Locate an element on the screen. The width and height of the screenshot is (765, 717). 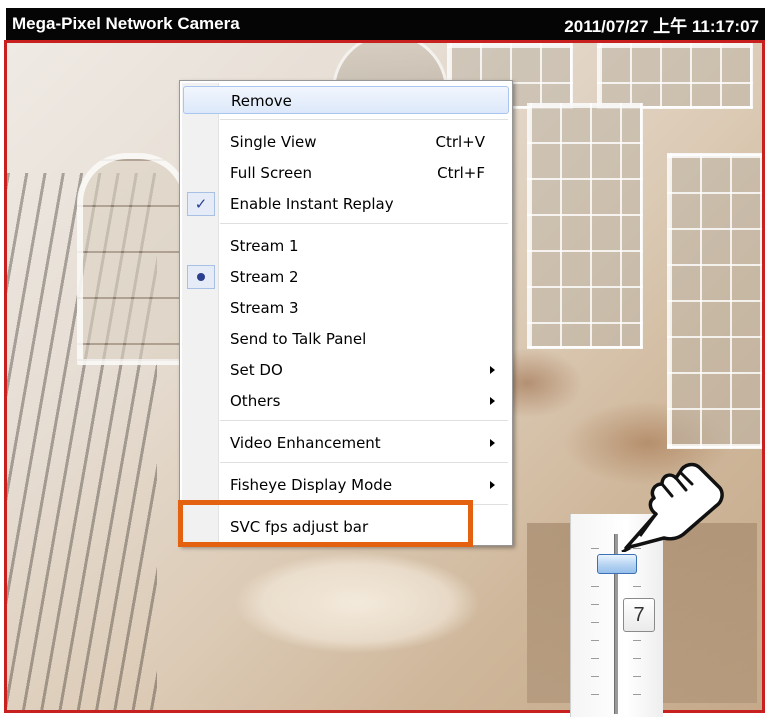
video-scene-arched-shelf is located at coordinates (133, 259).